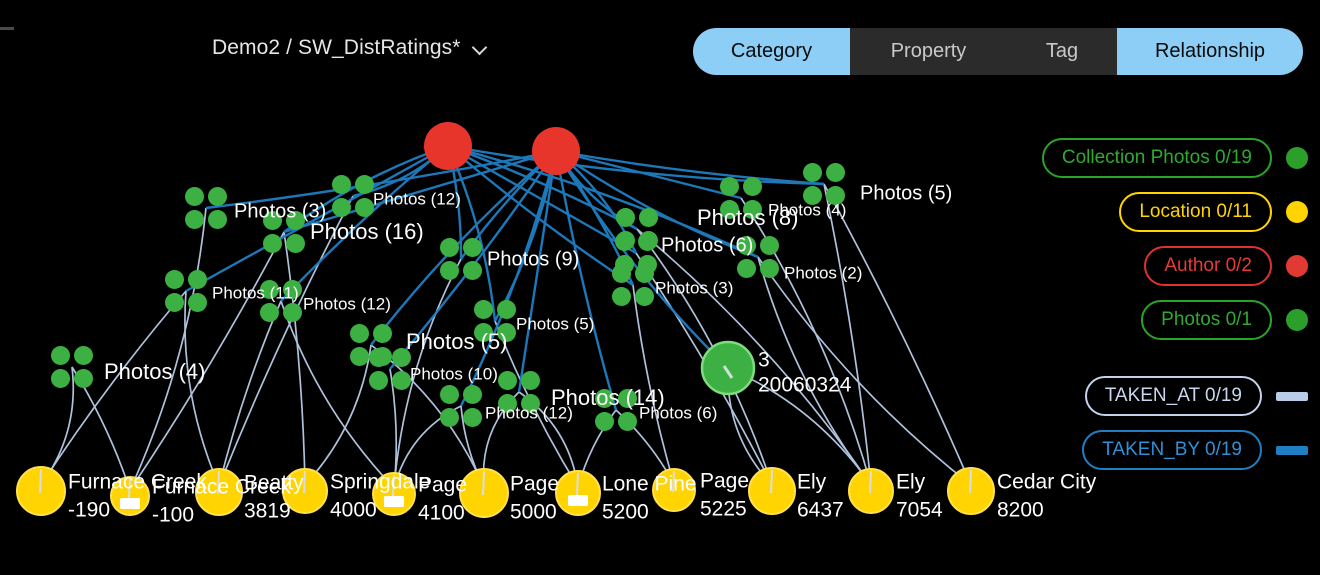 The image size is (1320, 575). What do you see at coordinates (911, 482) in the screenshot?
I see `location-name-label: Ely` at bounding box center [911, 482].